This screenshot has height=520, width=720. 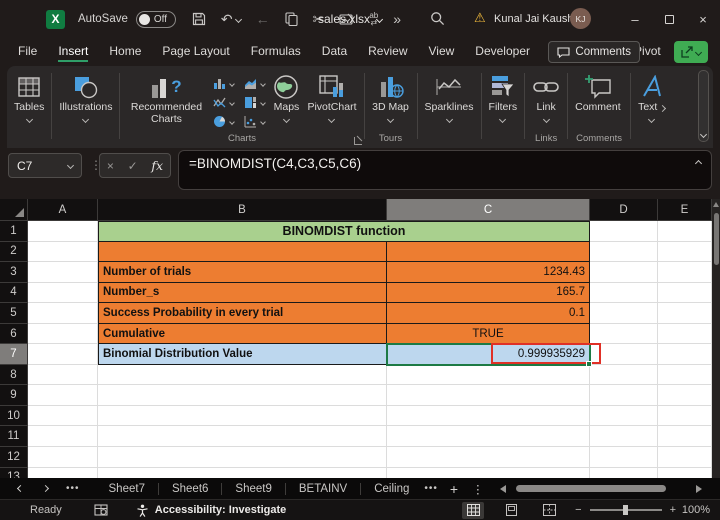 What do you see at coordinates (703, 19) in the screenshot?
I see `close-button: ×` at bounding box center [703, 19].